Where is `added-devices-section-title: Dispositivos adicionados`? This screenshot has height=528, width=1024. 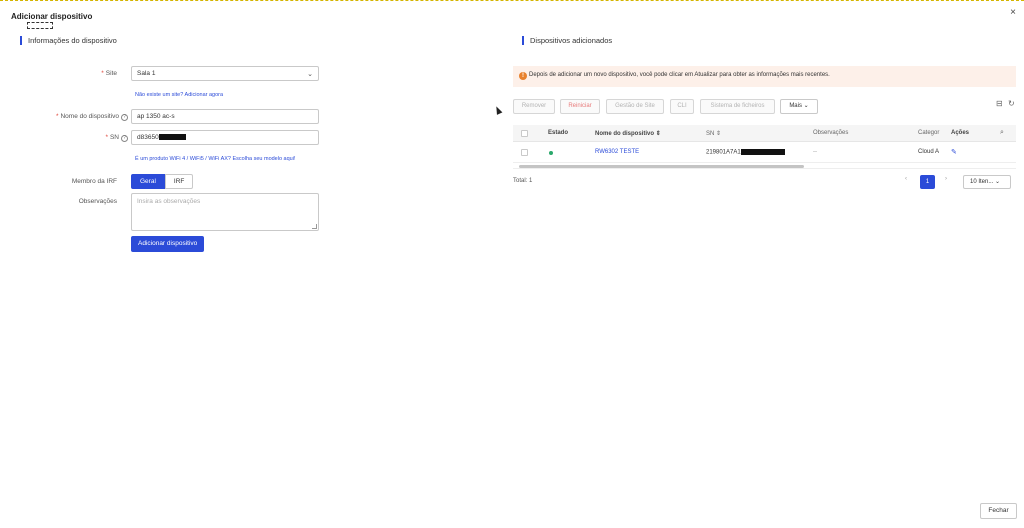 added-devices-section-title: Dispositivos adicionados is located at coordinates (567, 40).